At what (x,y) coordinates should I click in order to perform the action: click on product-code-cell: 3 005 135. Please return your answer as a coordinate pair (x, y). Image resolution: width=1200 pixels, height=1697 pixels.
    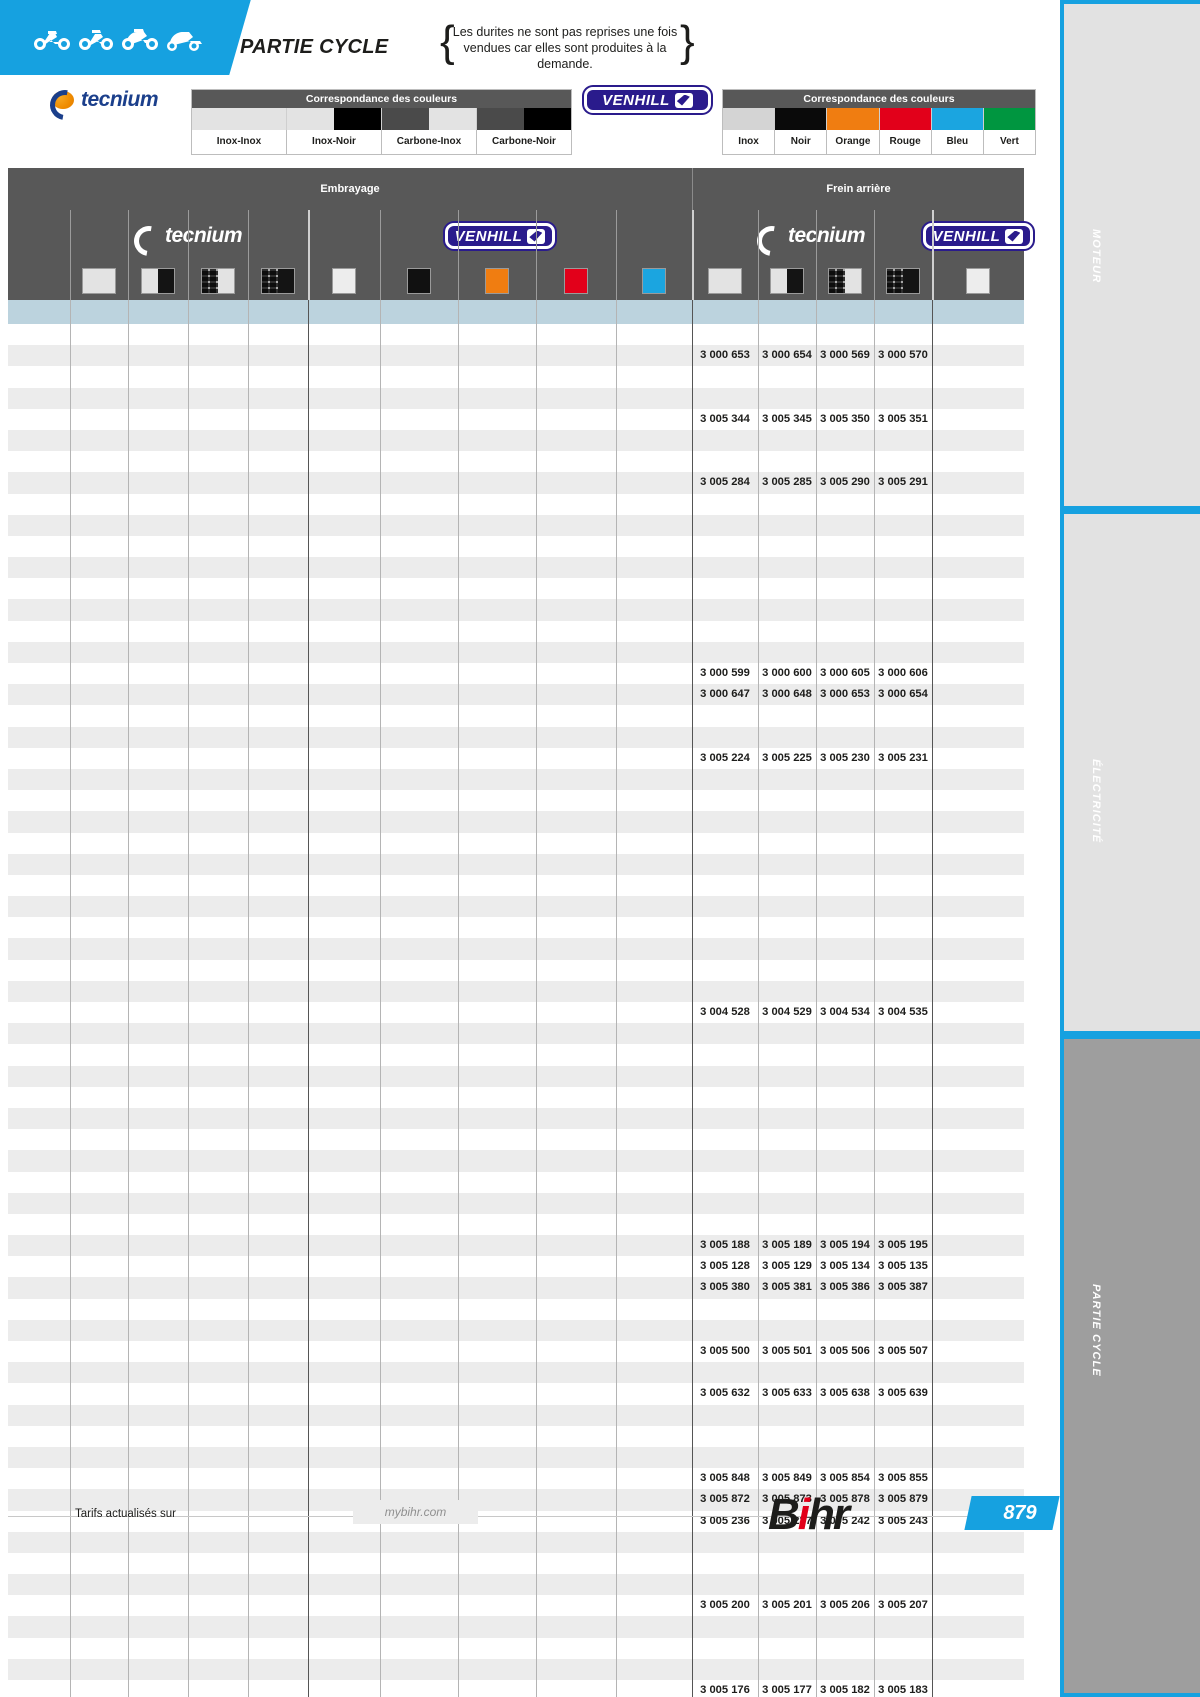
    Looking at the image, I should click on (903, 1266).